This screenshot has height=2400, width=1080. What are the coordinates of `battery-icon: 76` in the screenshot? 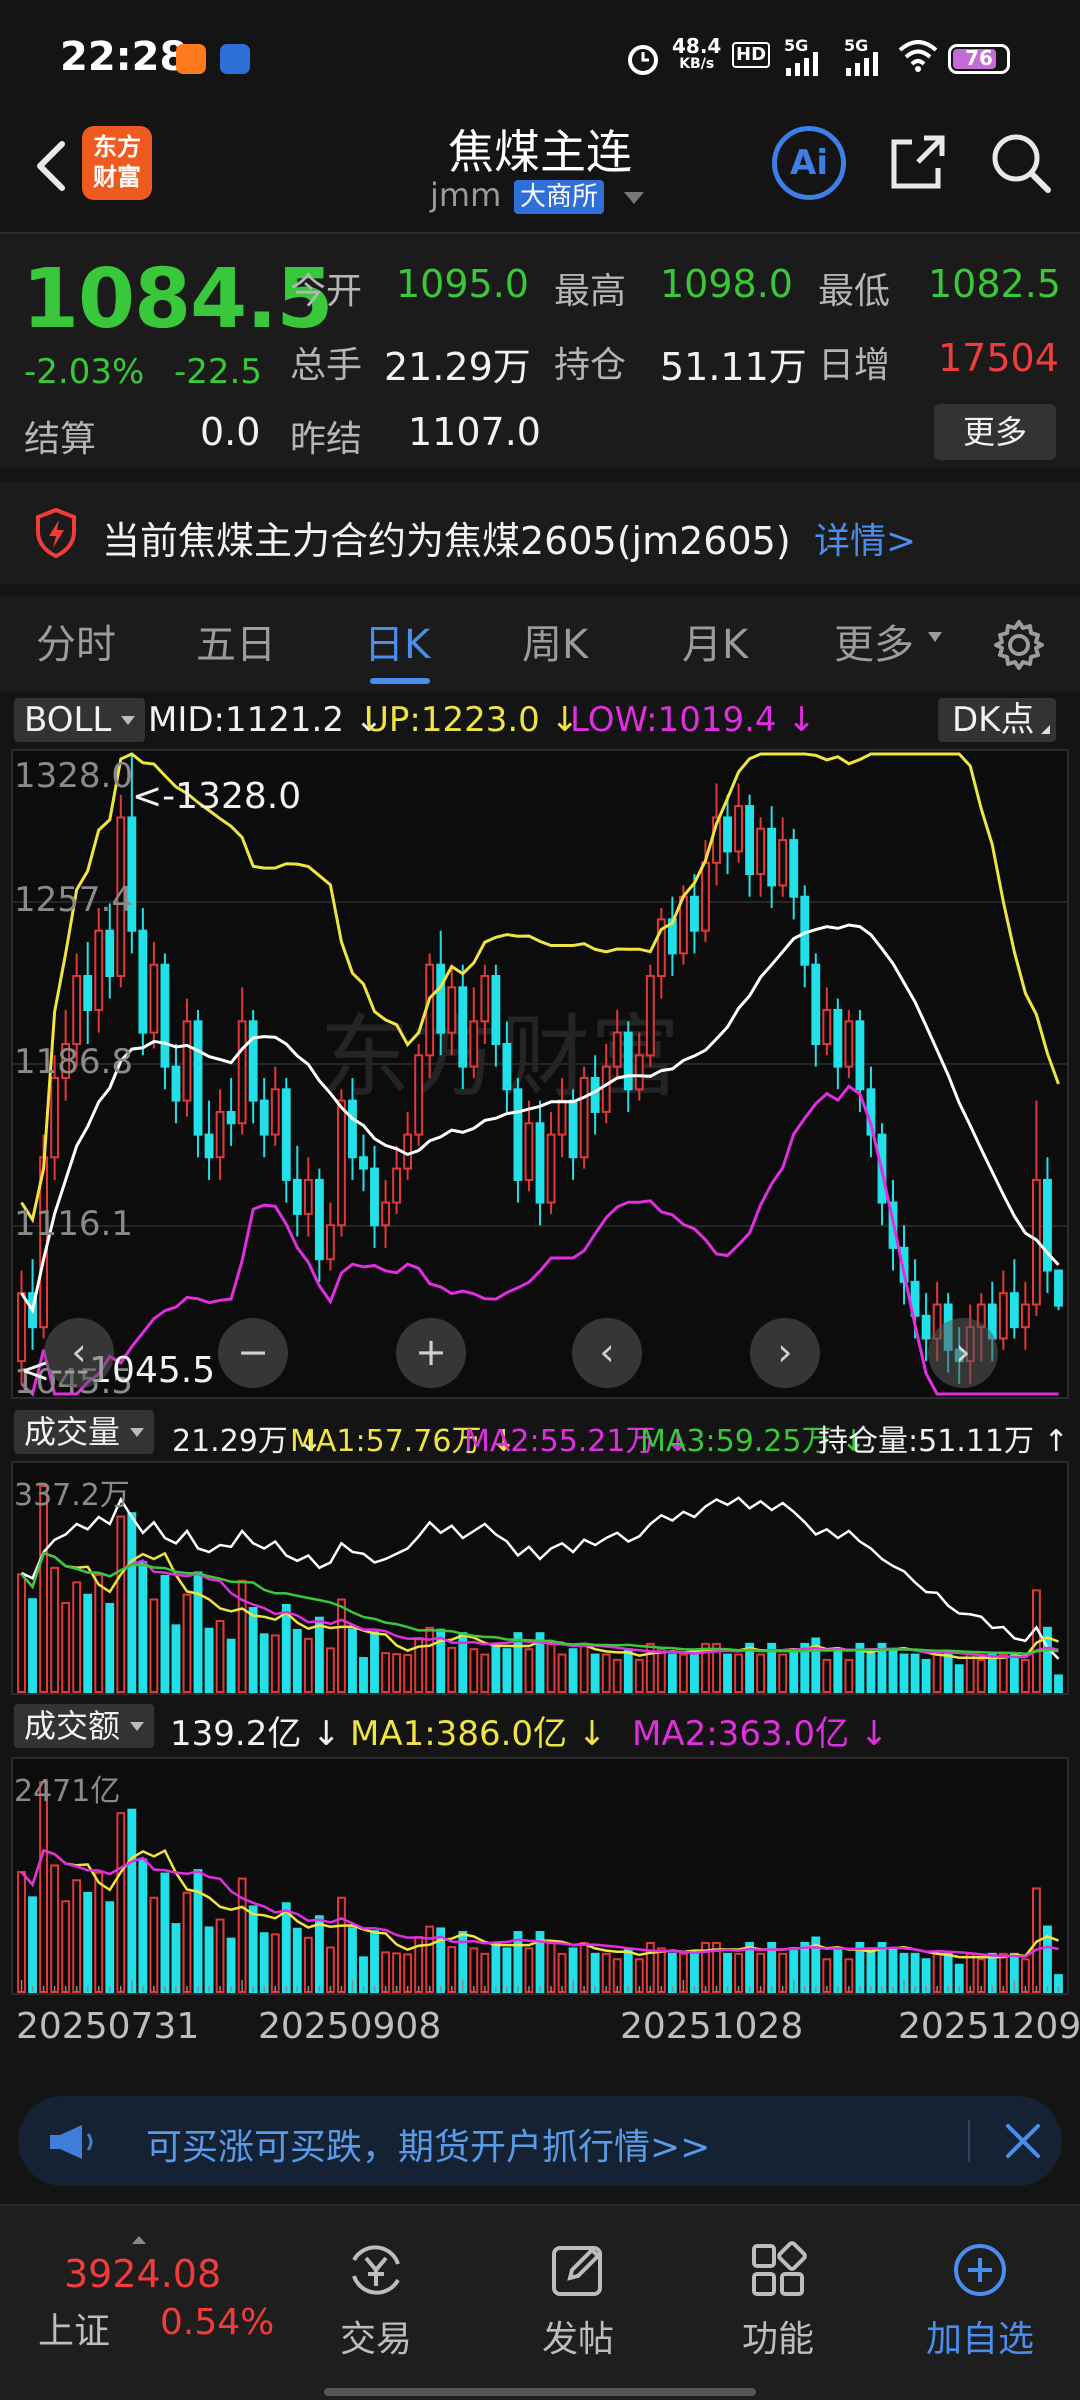 It's located at (979, 59).